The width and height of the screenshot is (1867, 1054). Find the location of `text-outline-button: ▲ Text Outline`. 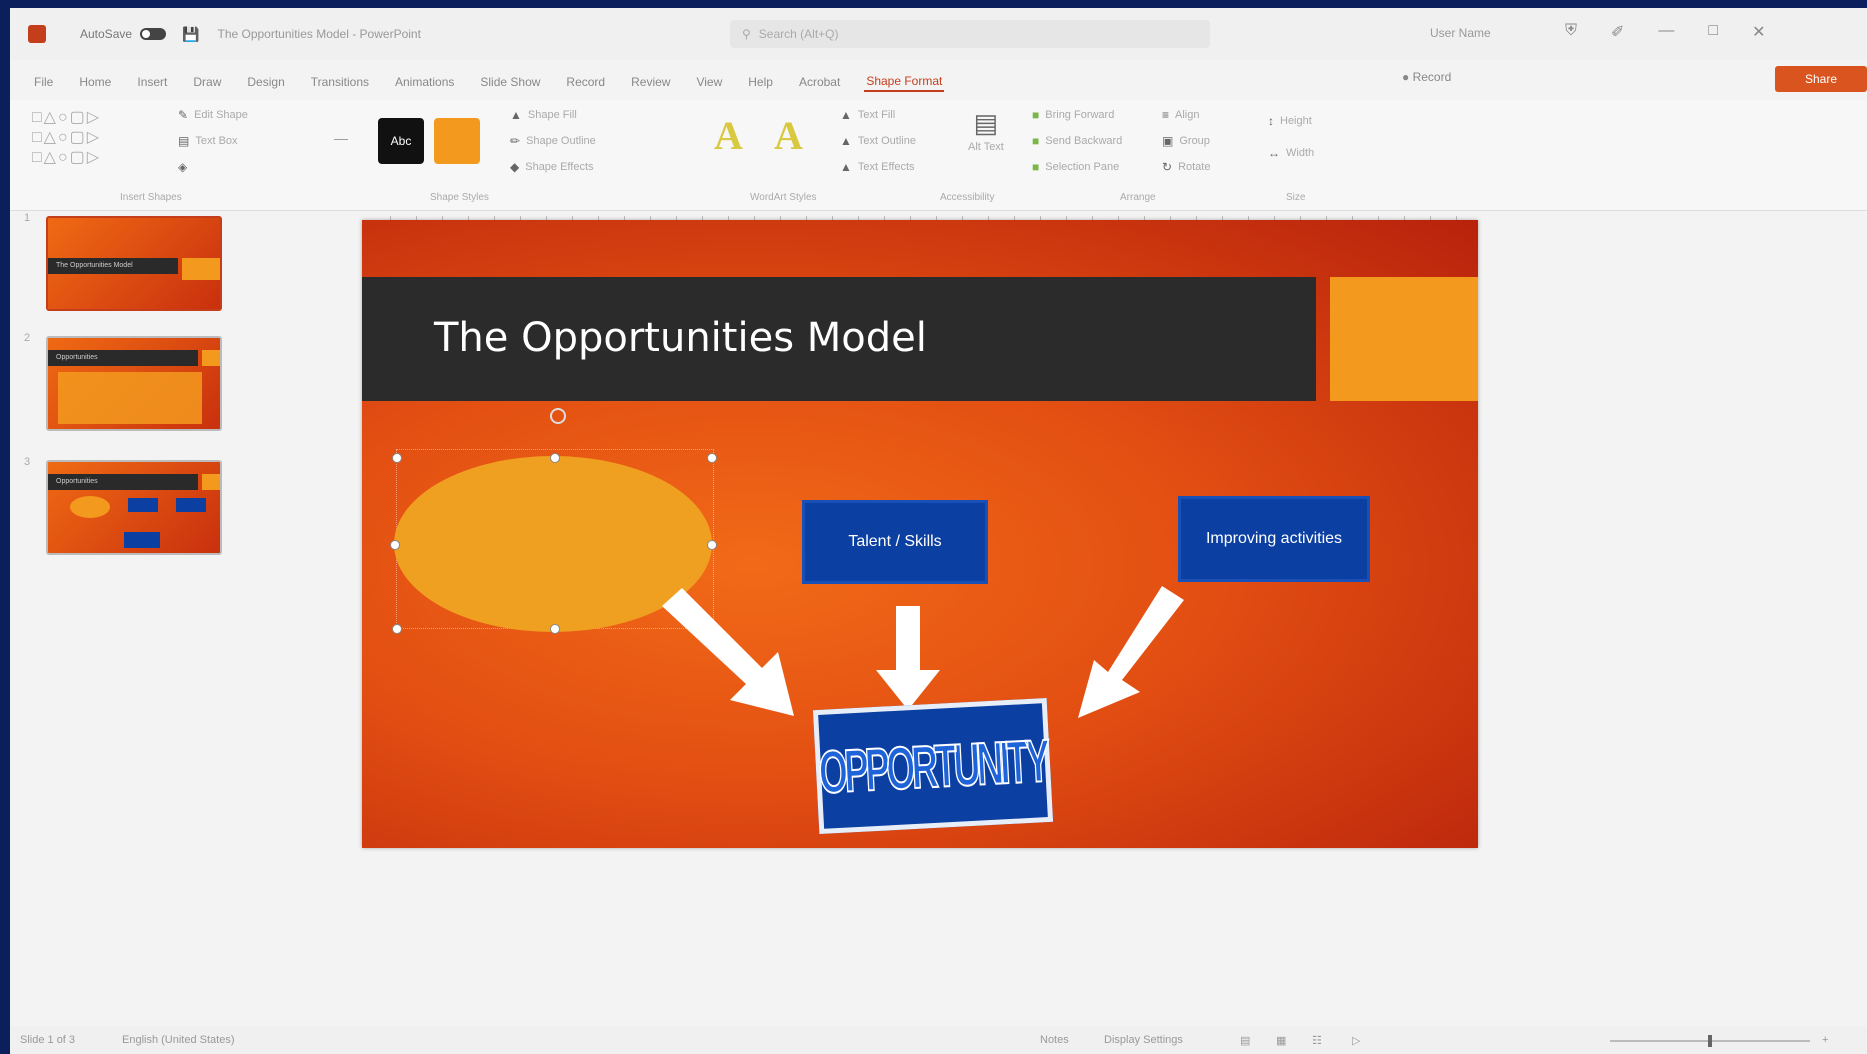

text-outline-button: ▲ Text Outline is located at coordinates (878, 141).